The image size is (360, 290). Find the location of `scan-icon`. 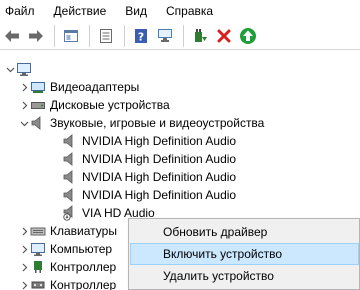

scan-icon is located at coordinates (165, 36).